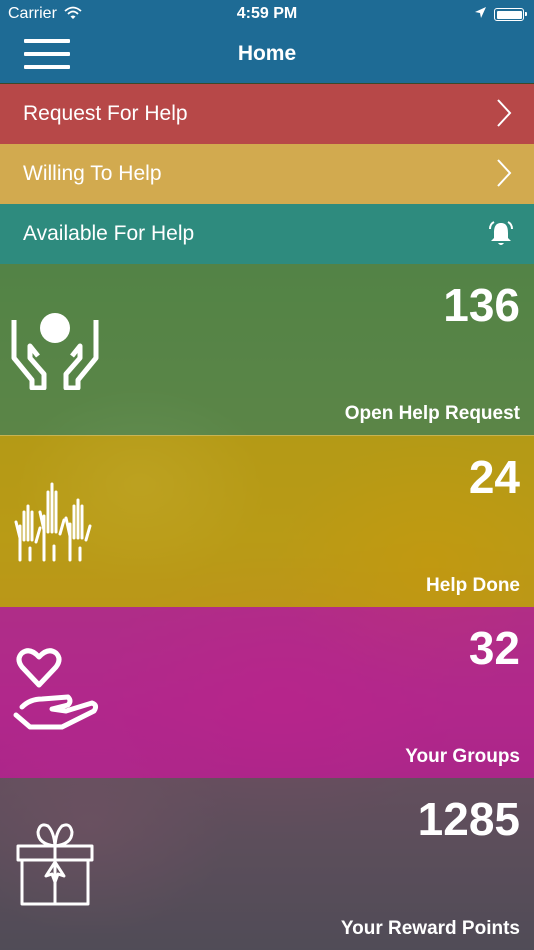 The image size is (534, 950). Describe the element at coordinates (473, 585) in the screenshot. I see `help-done-caption: Help Done` at that location.